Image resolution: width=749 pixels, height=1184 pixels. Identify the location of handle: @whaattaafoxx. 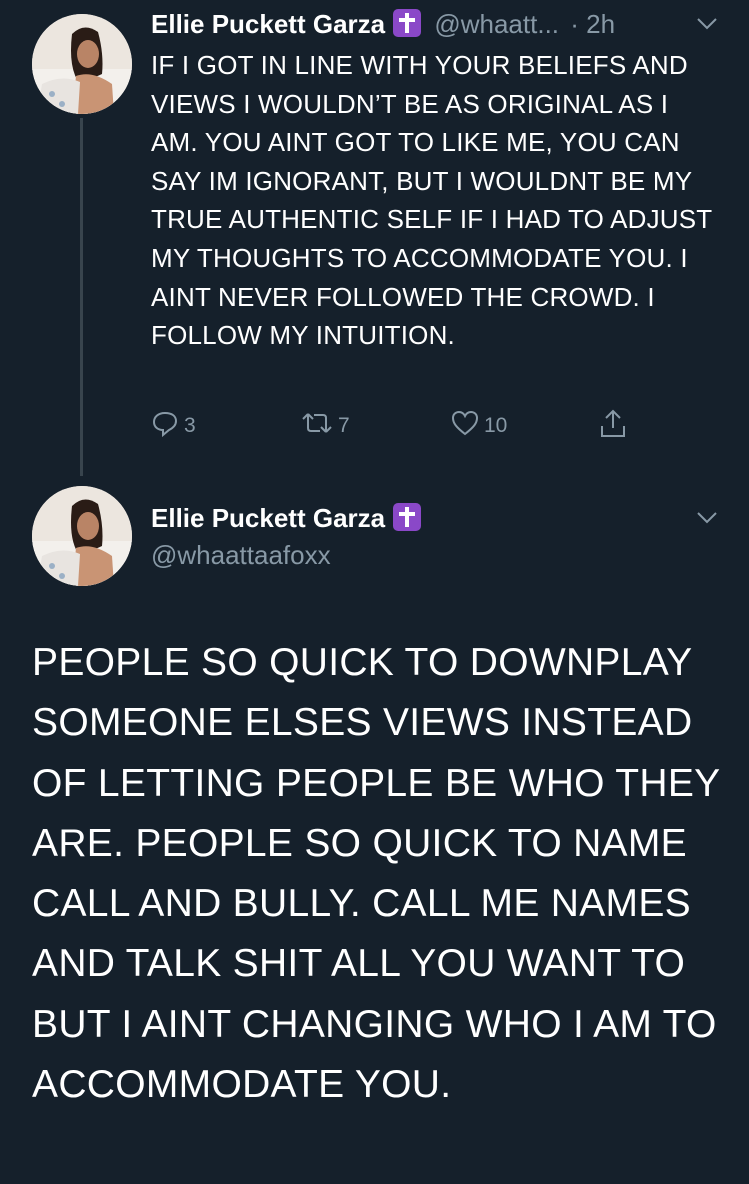
(241, 555).